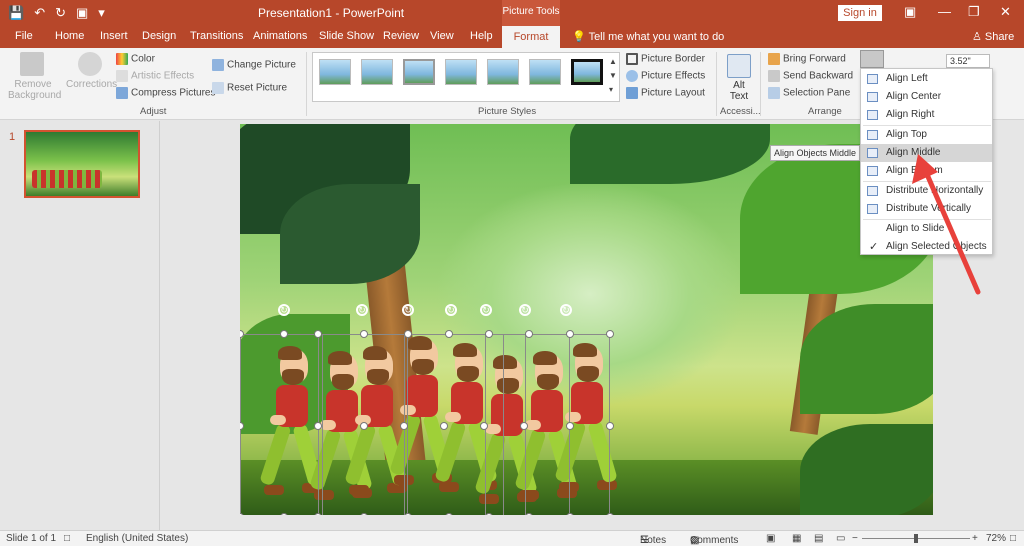 Image resolution: width=1024 pixels, height=546 pixels. I want to click on menu-item-align-right: Align Right, so click(926, 115).